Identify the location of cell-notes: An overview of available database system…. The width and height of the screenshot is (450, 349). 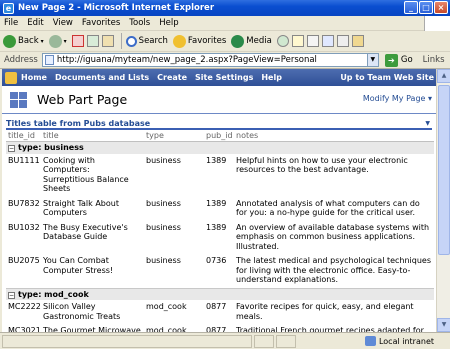
(333, 236).